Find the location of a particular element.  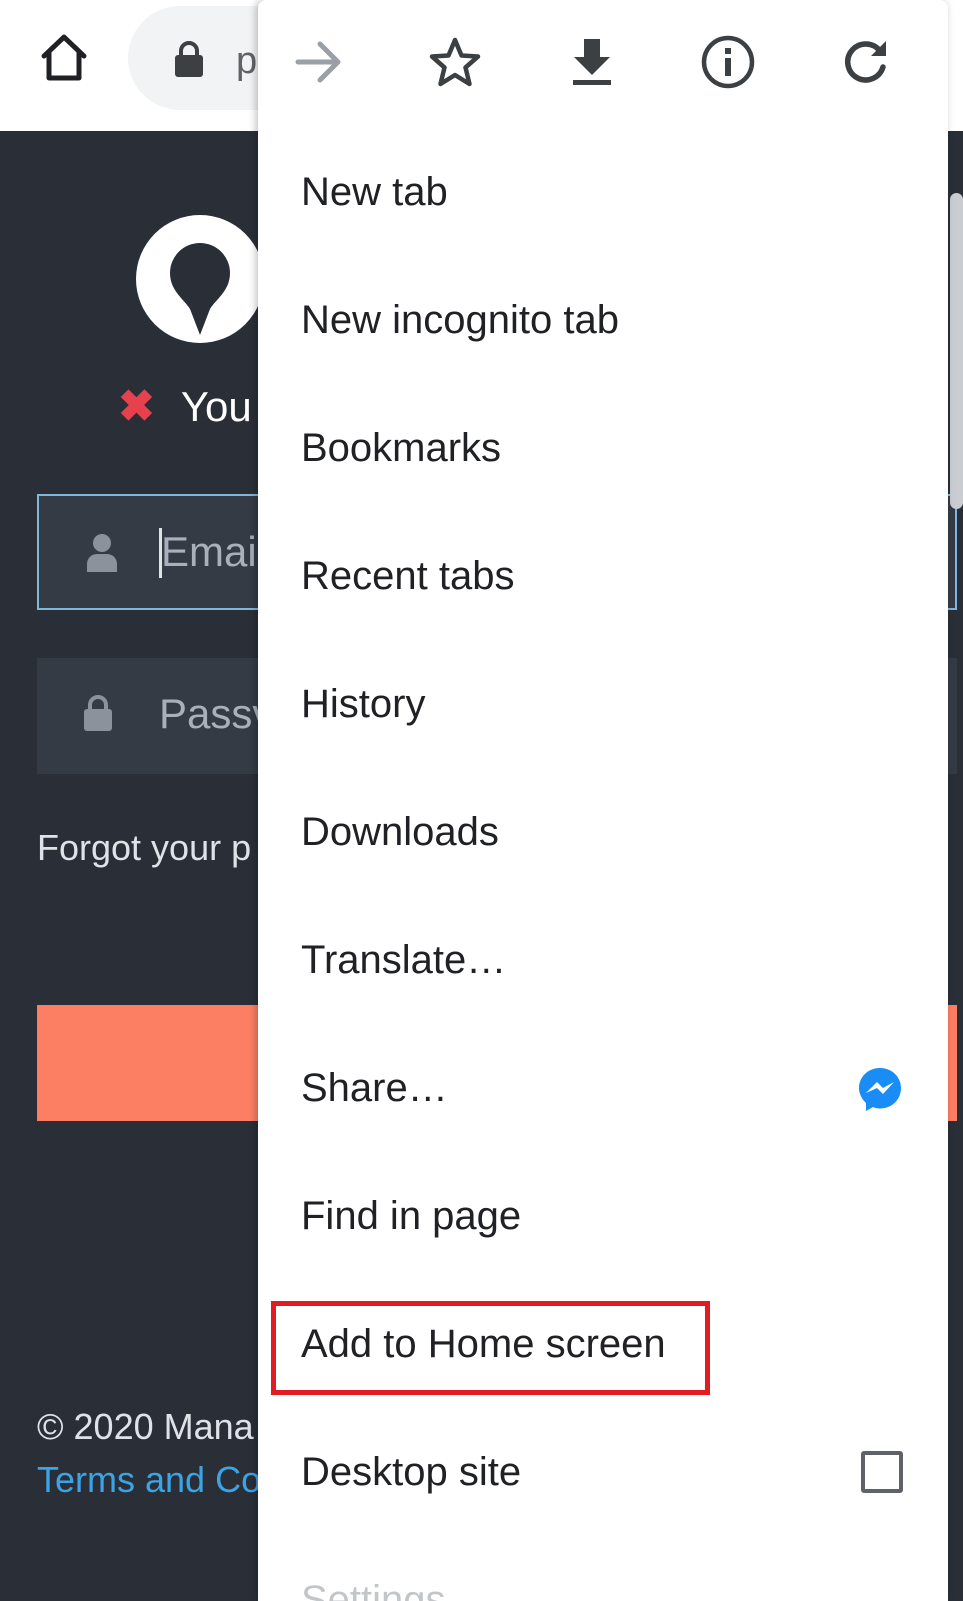

desktop-site-checkbox is located at coordinates (882, 1472).